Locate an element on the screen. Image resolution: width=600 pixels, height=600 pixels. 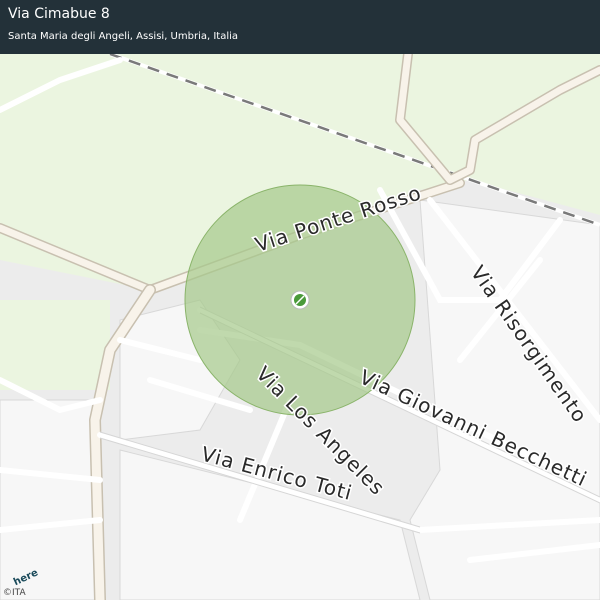
svg-text: here is located at coordinates (26, 576).